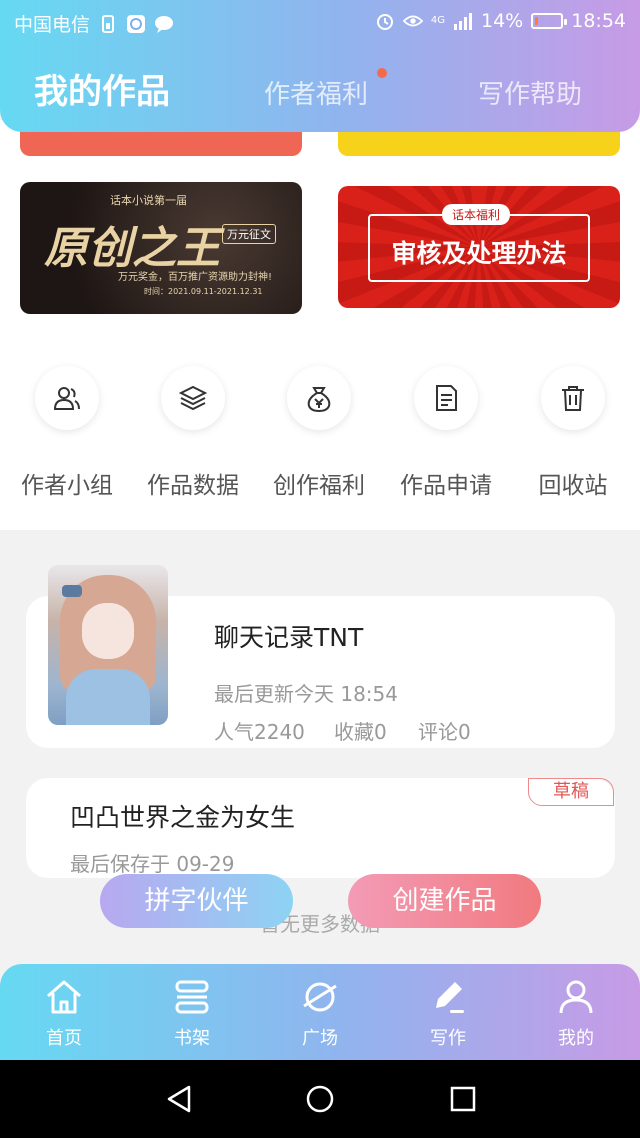  Describe the element at coordinates (598, 21) in the screenshot. I see `clock: 18:54` at that location.